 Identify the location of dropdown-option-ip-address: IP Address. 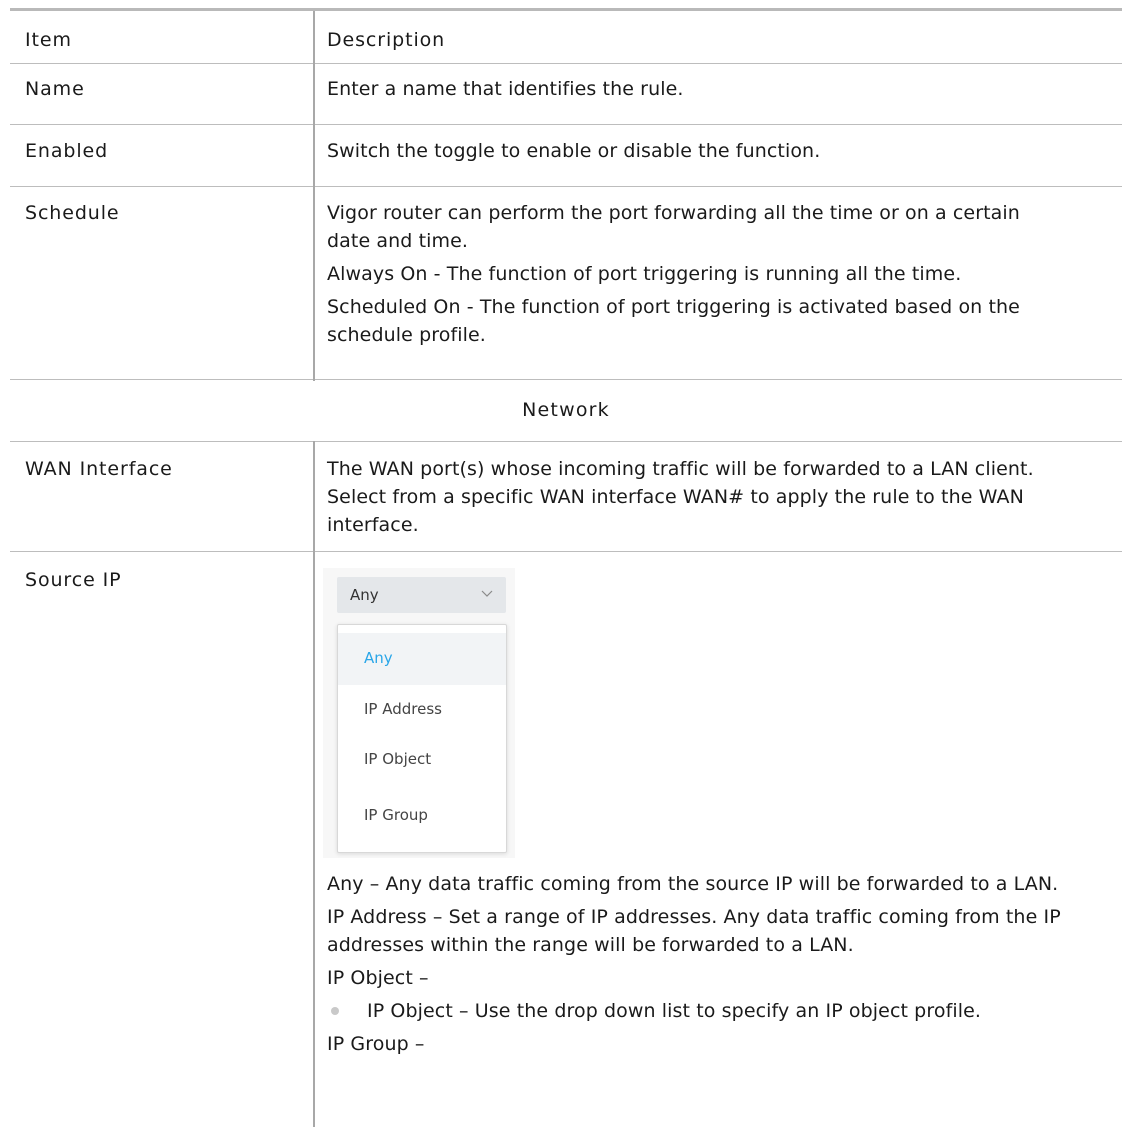
(422, 710).